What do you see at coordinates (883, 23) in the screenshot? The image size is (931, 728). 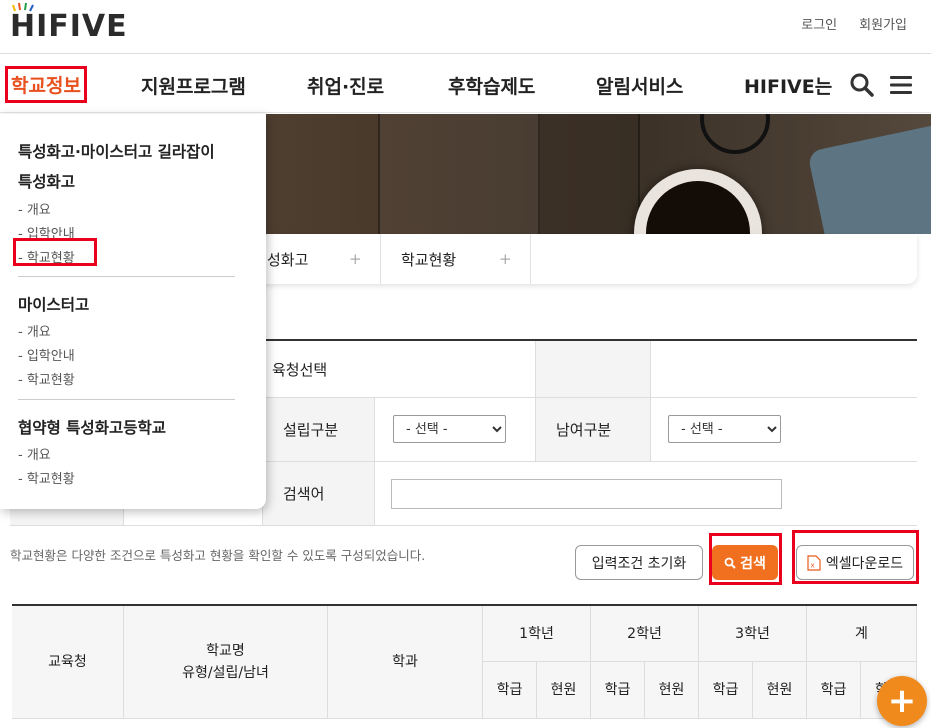 I see `signup-link: 회원가입` at bounding box center [883, 23].